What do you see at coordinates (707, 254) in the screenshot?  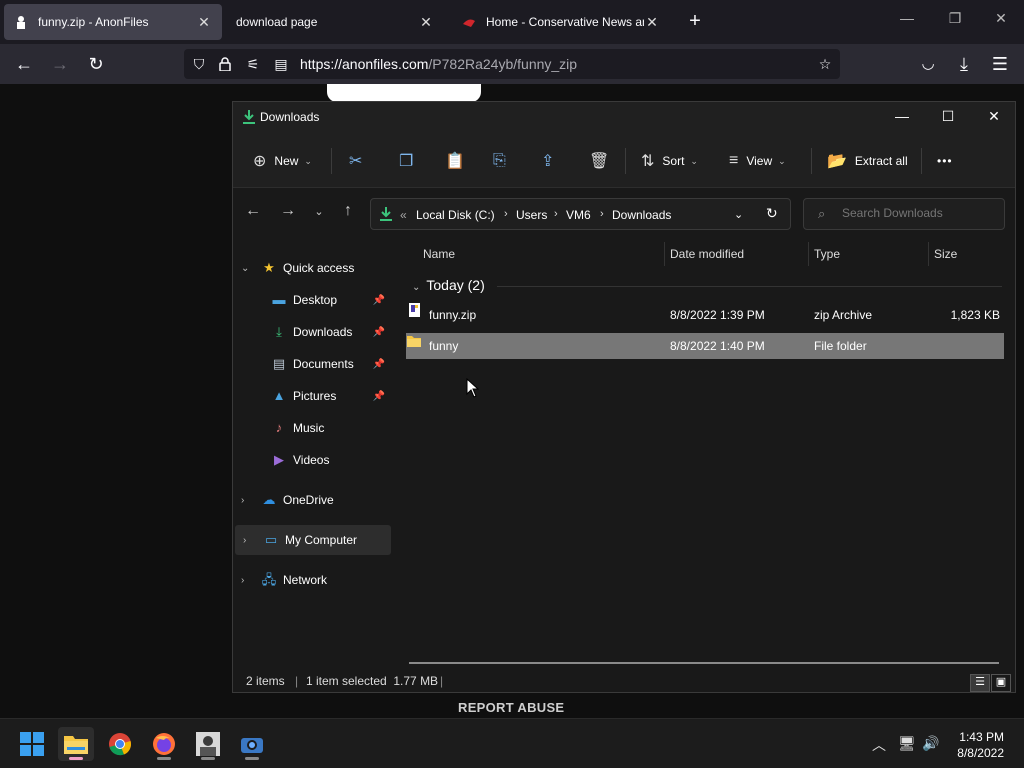 I see `column-date-header: Date modified` at bounding box center [707, 254].